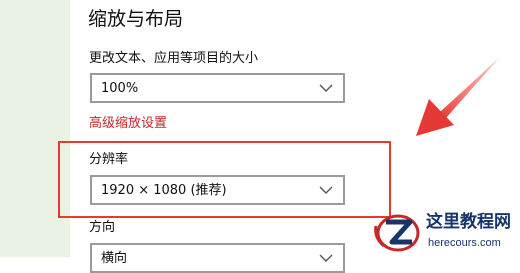 Image resolution: width=520 pixels, height=273 pixels. Describe the element at coordinates (102, 227) in the screenshot. I see `orientation-label: 方向` at that location.